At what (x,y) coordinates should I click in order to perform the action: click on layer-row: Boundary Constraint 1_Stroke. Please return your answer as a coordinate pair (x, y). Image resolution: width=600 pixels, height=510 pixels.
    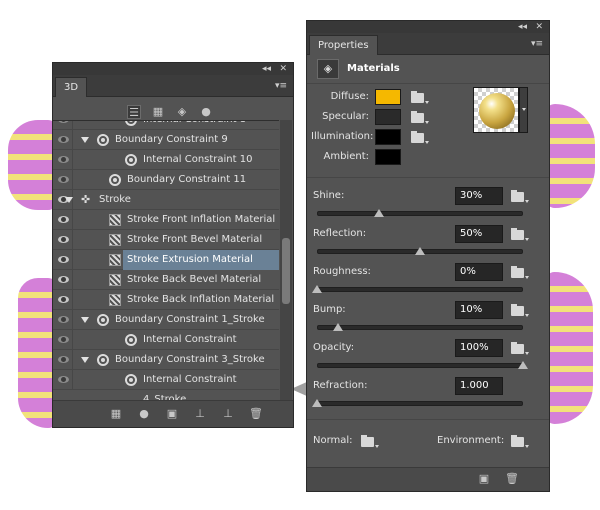
    Looking at the image, I should click on (166, 320).